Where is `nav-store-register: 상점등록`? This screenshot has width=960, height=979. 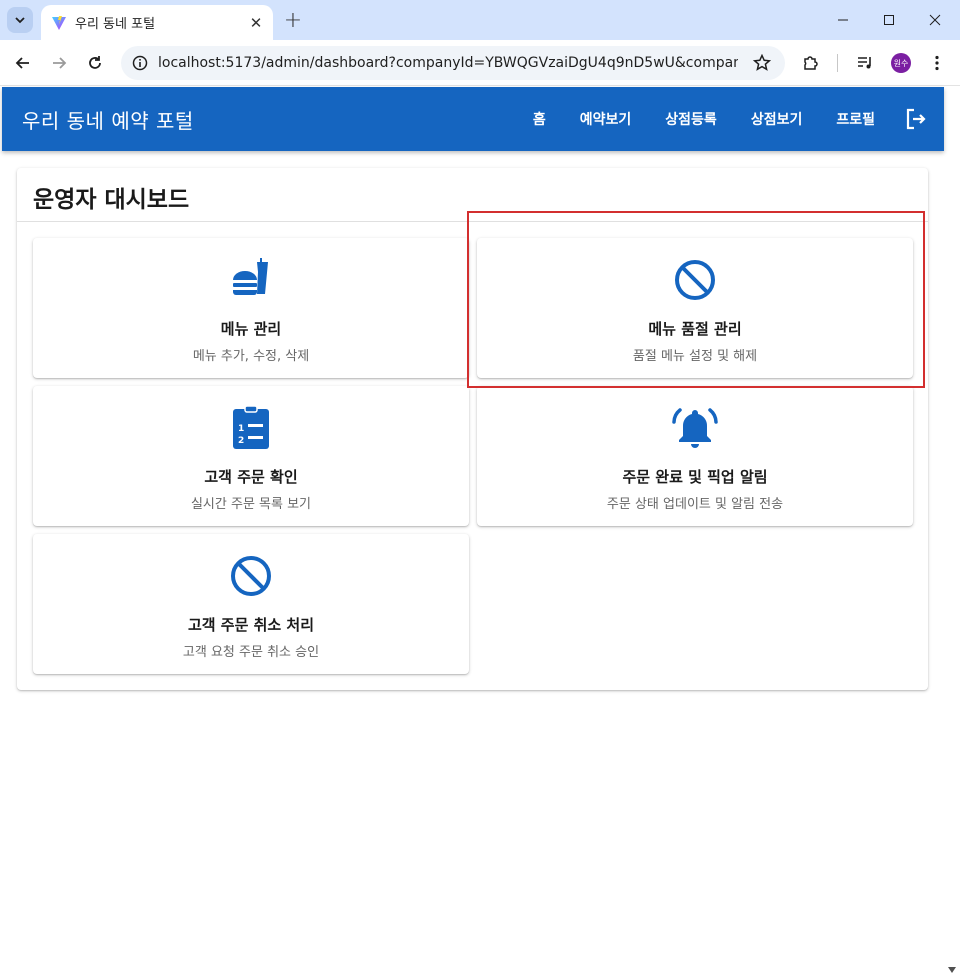 nav-store-register: 상점등록 is located at coordinates (691, 119).